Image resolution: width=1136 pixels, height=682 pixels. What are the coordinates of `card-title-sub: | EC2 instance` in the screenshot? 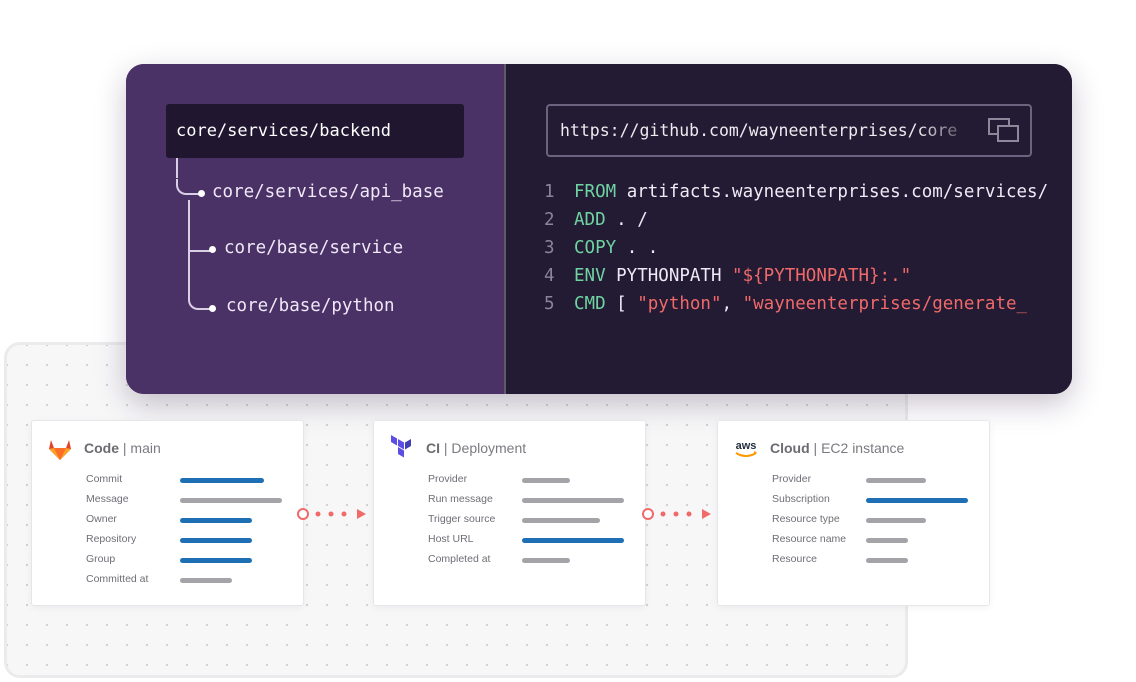 It's located at (857, 448).